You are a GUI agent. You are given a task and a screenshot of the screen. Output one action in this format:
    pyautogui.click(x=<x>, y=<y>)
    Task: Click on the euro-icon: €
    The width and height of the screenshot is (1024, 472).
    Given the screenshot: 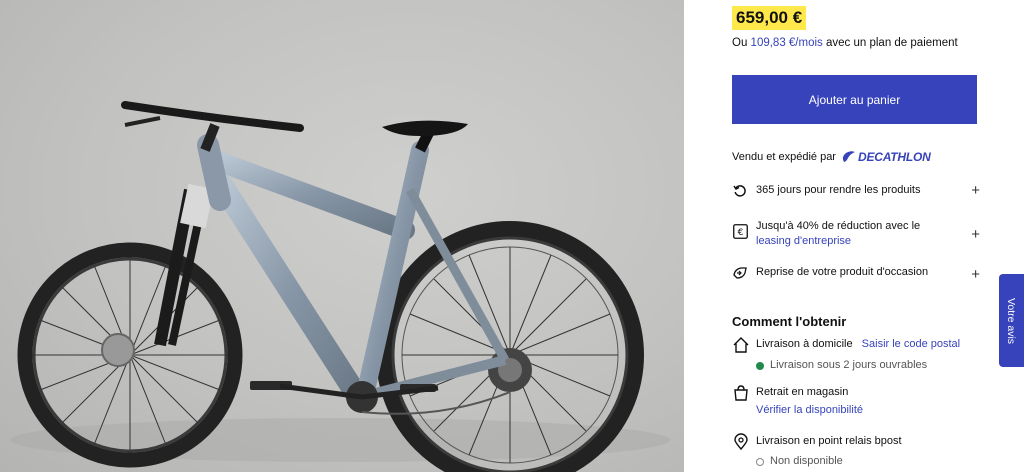 What is the action you would take?
    pyautogui.click(x=740, y=231)
    